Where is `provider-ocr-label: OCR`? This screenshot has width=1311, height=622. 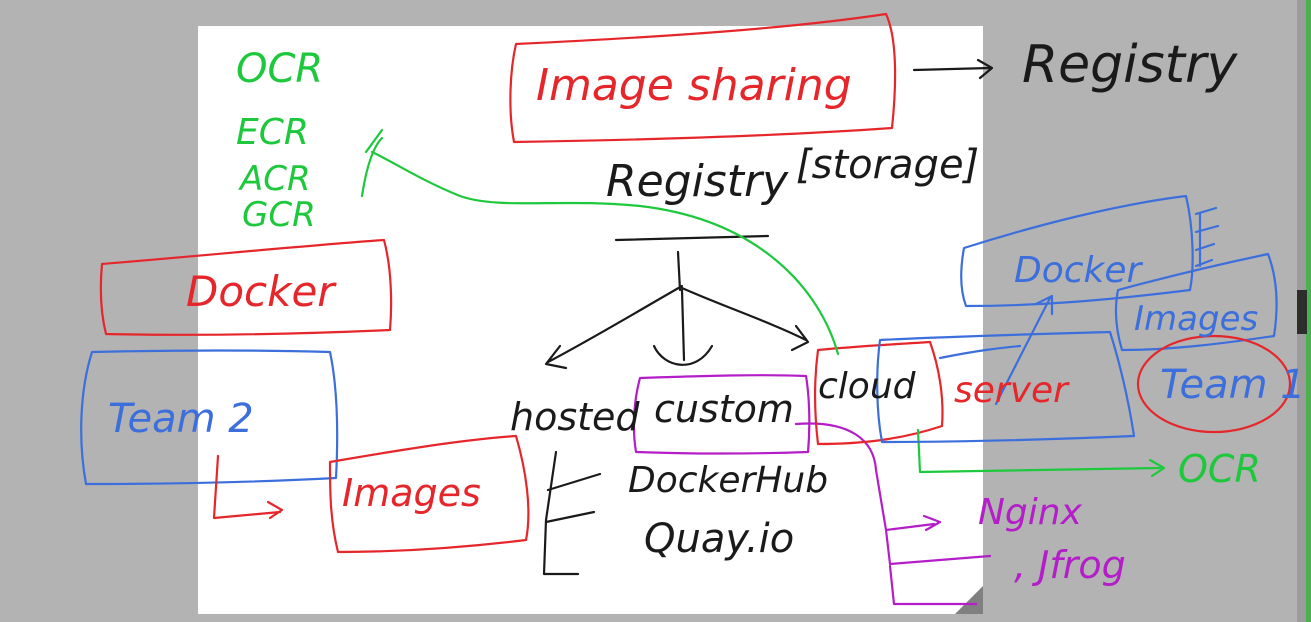
provider-ocr-label: OCR is located at coordinates (279, 69).